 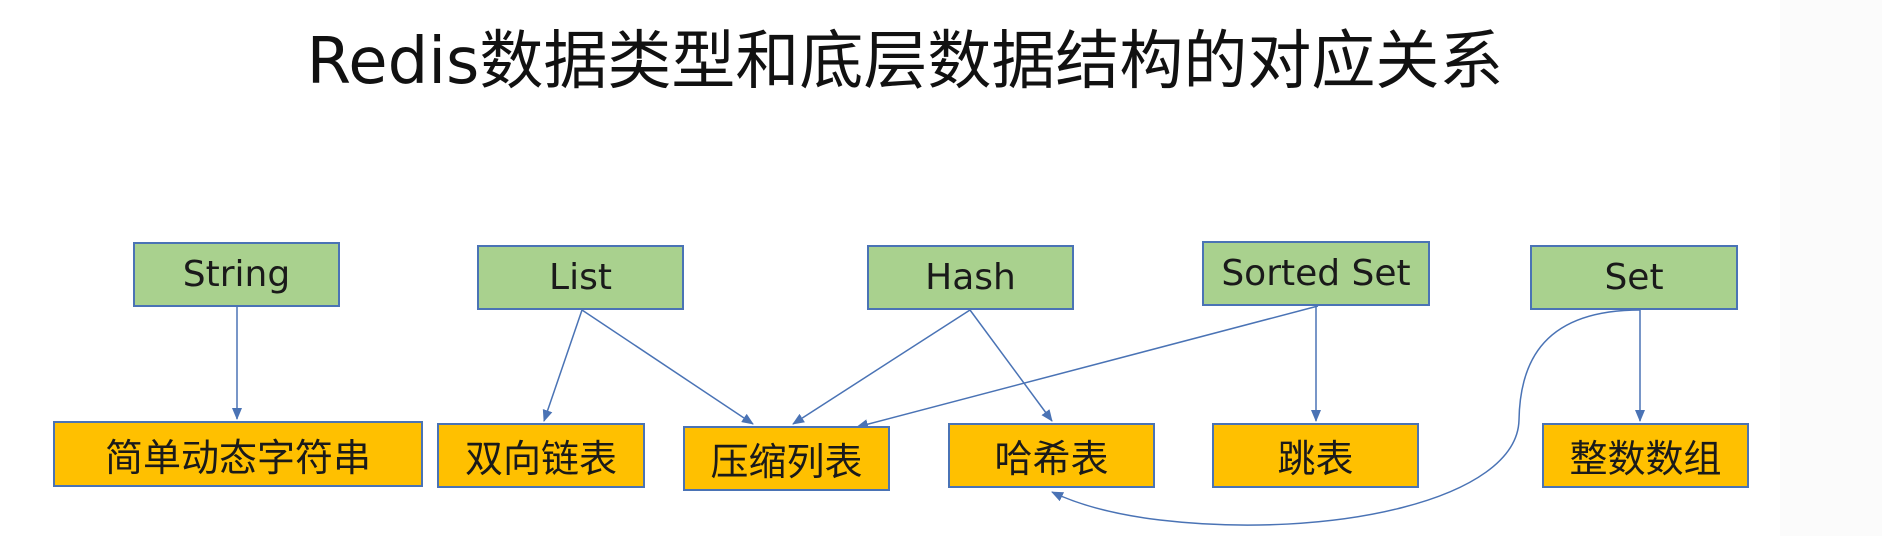 I want to click on struct-node-linkedlist: 双向链表, so click(x=541, y=455).